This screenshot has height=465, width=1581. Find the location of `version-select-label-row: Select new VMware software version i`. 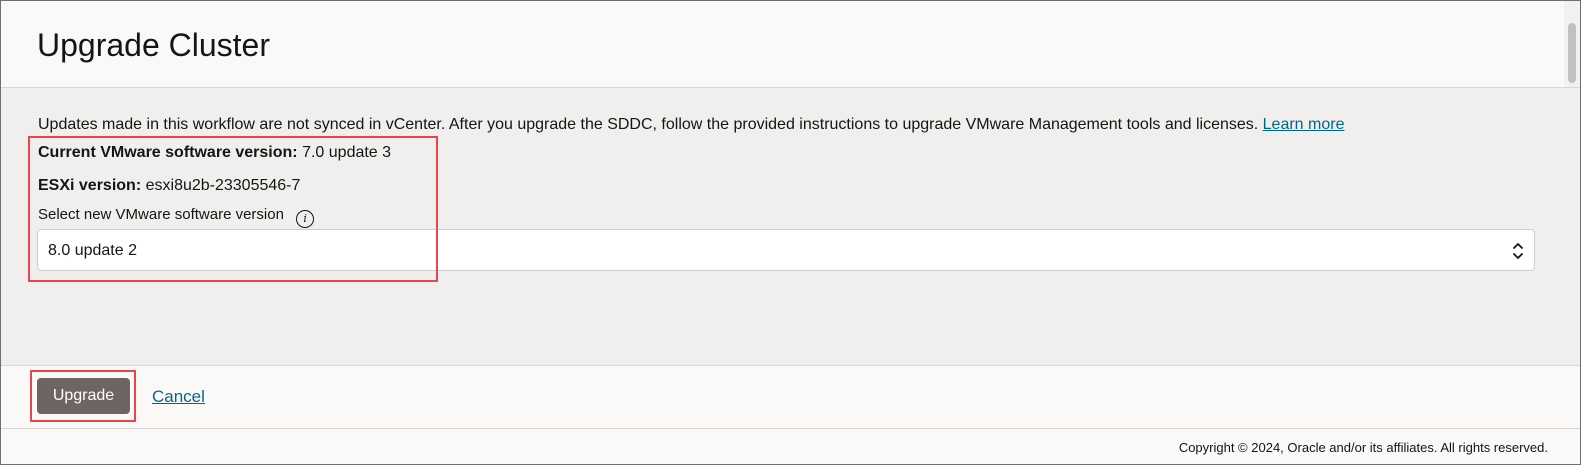

version-select-label-row: Select new VMware software version i is located at coordinates (176, 216).